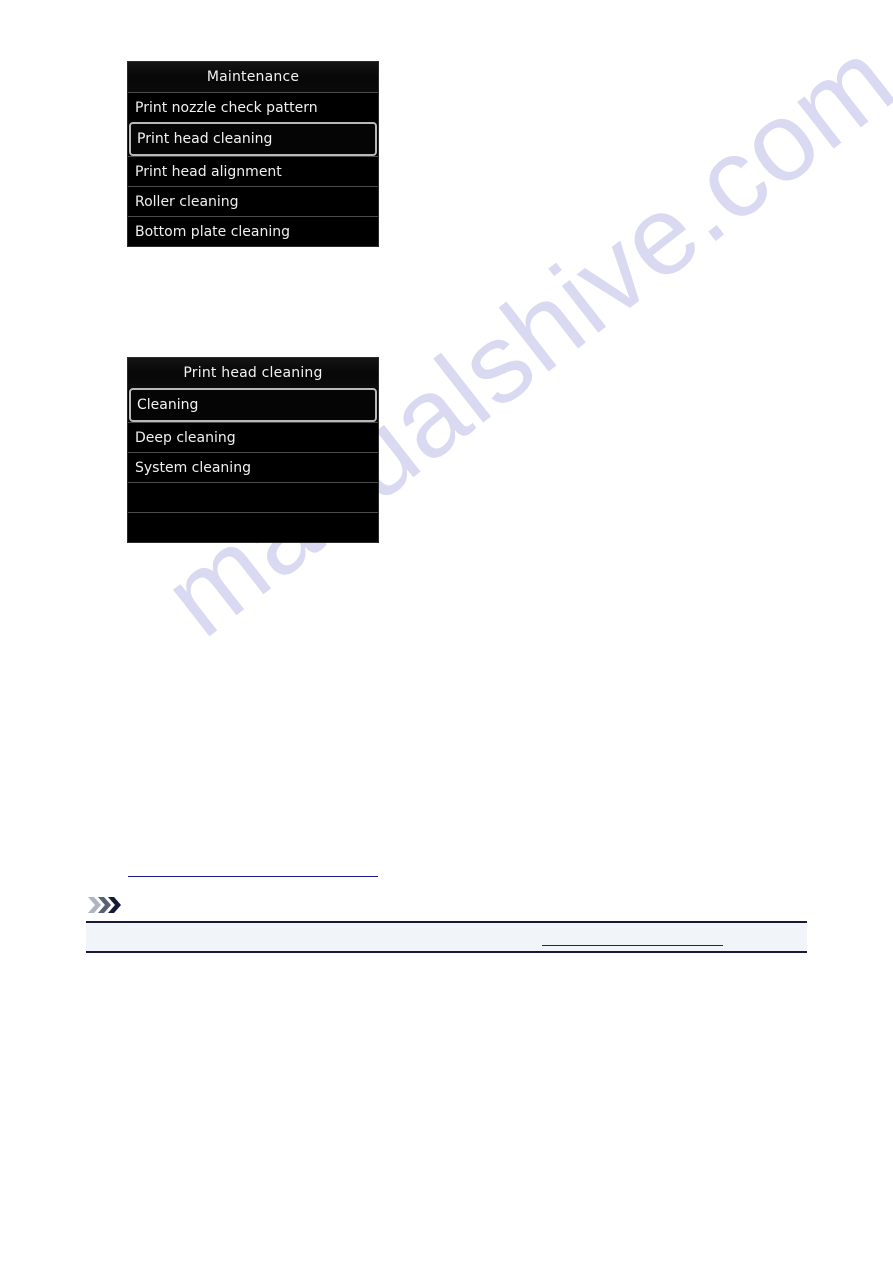 This screenshot has height=1263, width=893. I want to click on lcd-title-maintenance: Maintenance, so click(253, 77).